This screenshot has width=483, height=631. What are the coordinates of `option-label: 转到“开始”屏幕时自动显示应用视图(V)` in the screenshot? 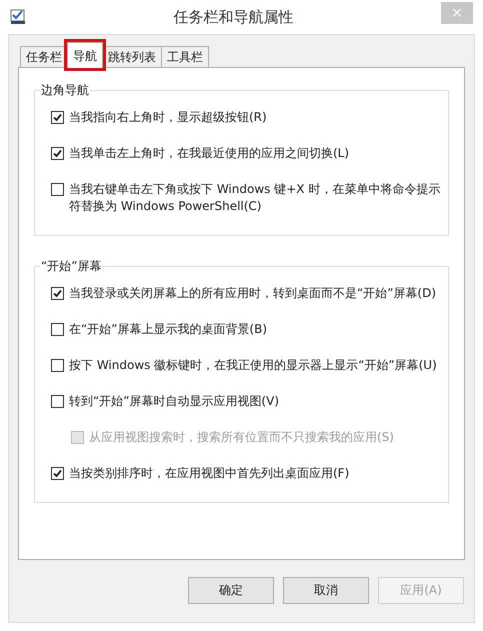 It's located at (174, 401).